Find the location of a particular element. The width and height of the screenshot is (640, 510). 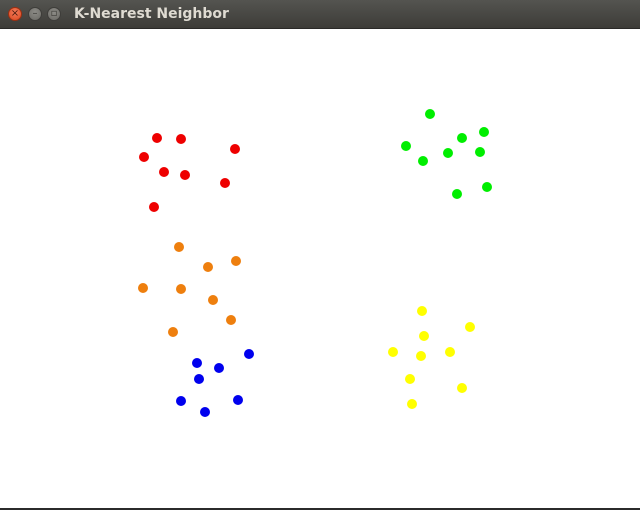

point-group-yellow is located at coordinates (431, 357).